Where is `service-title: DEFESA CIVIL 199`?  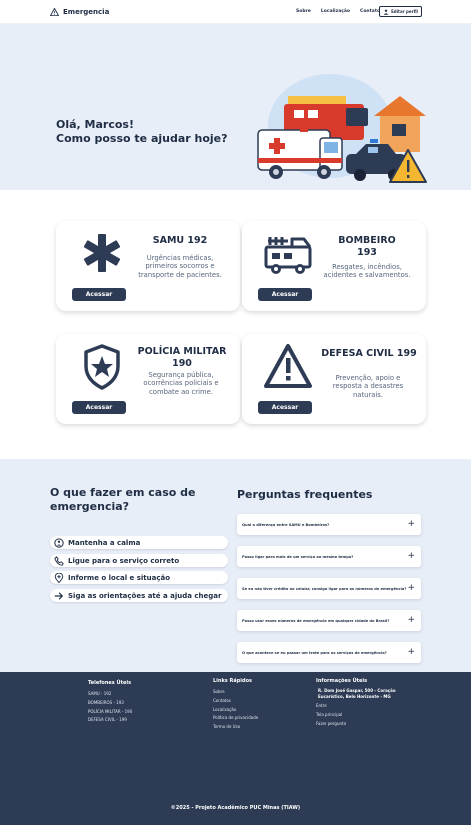
service-title: DEFESA CIVIL 199 is located at coordinates (369, 353).